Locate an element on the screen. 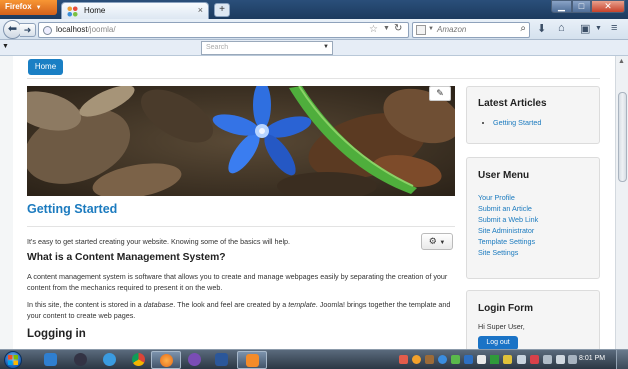 The width and height of the screenshot is (628, 369). article-tools-dropdown: ⚙ ▼ is located at coordinates (437, 241).